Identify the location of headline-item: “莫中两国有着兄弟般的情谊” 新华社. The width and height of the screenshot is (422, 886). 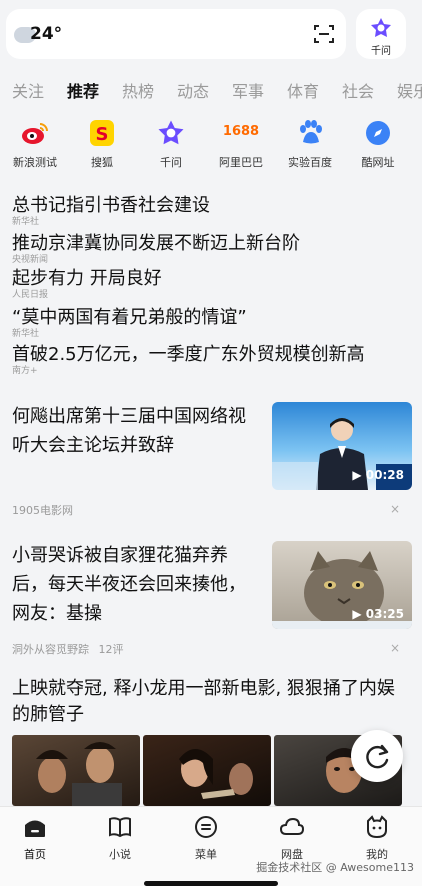
(129, 323).